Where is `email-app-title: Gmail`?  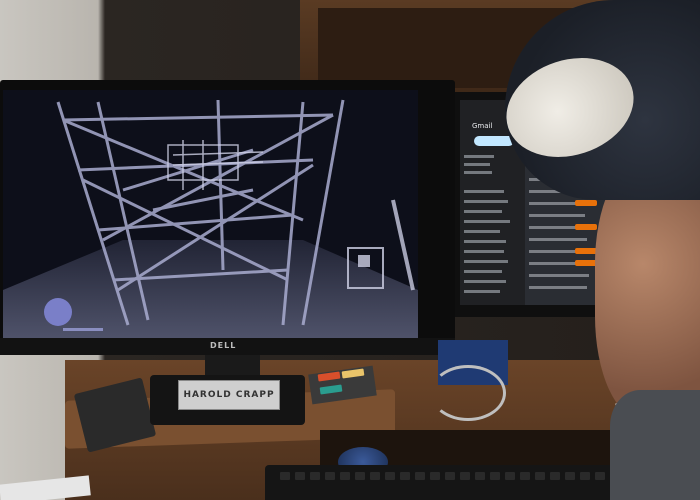
email-app-title: Gmail is located at coordinates (482, 126).